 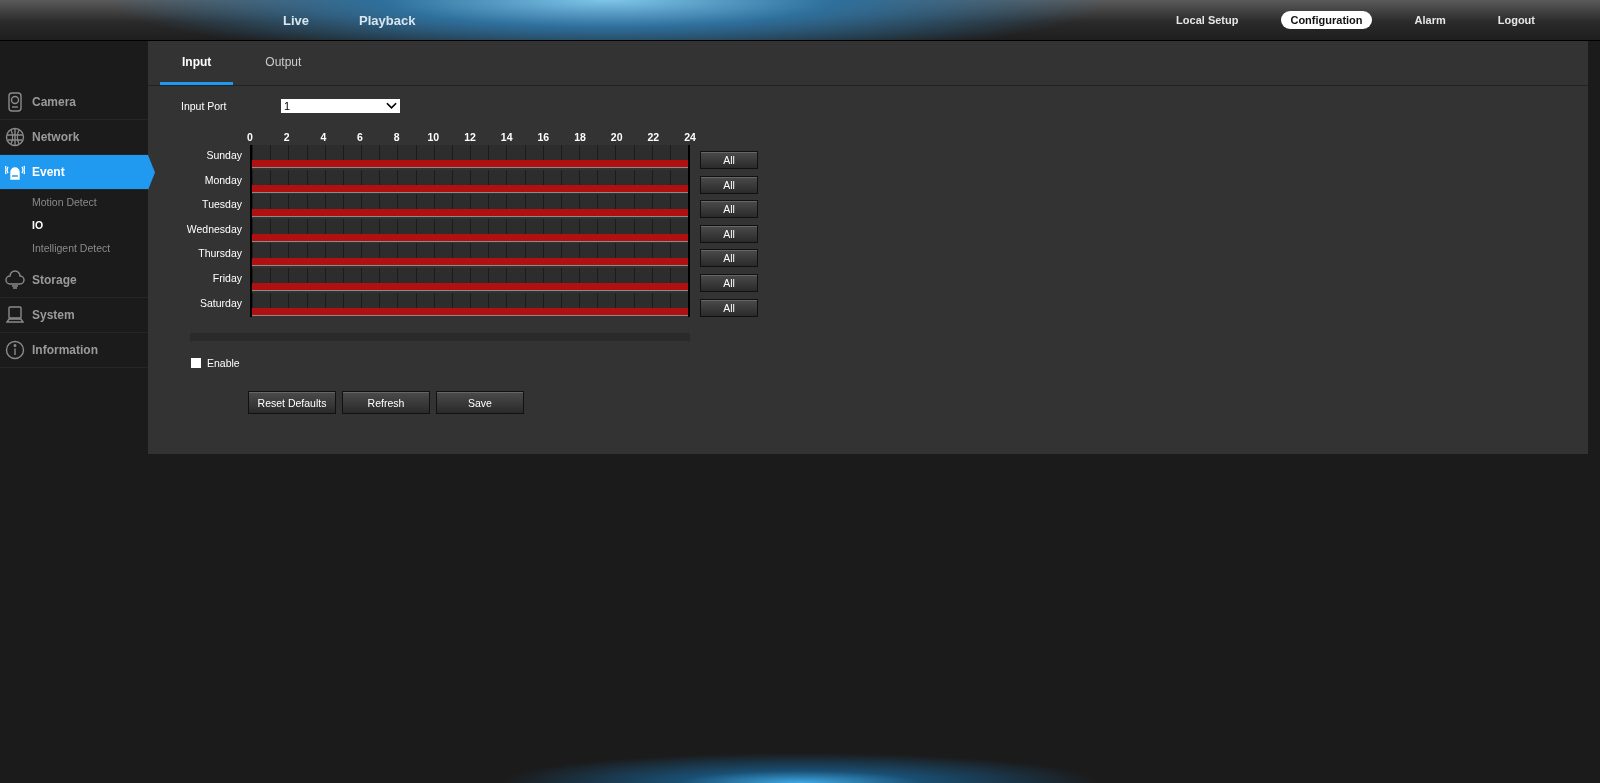 I want to click on nav-link: Configuration, so click(x=1326, y=20).